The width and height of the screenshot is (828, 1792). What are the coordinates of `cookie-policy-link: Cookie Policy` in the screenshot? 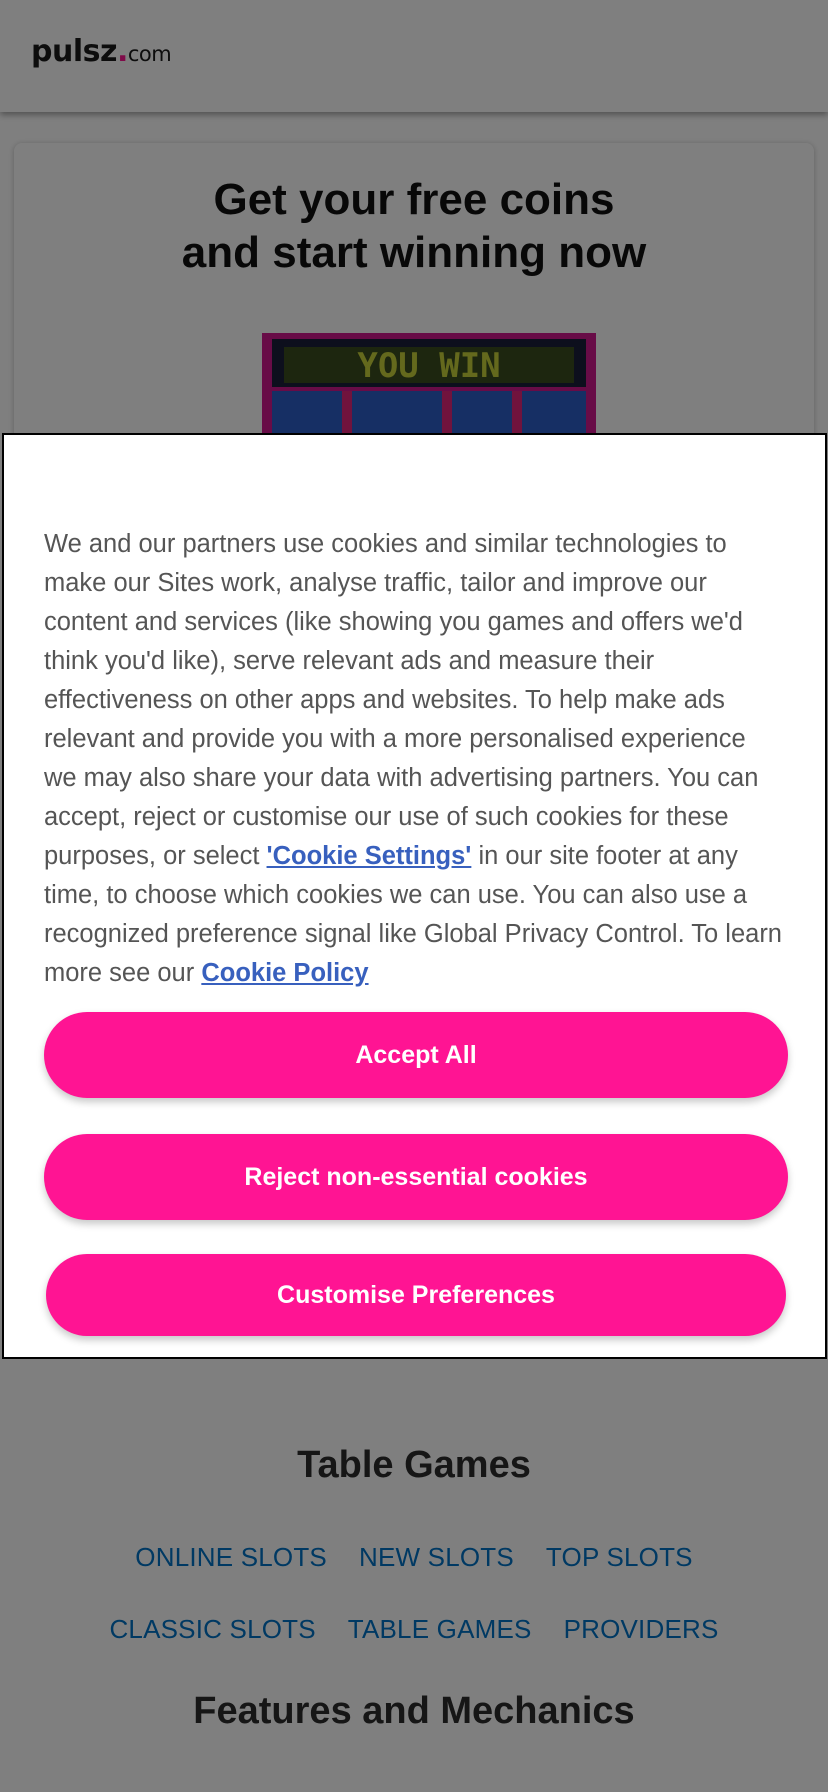 It's located at (284, 973).